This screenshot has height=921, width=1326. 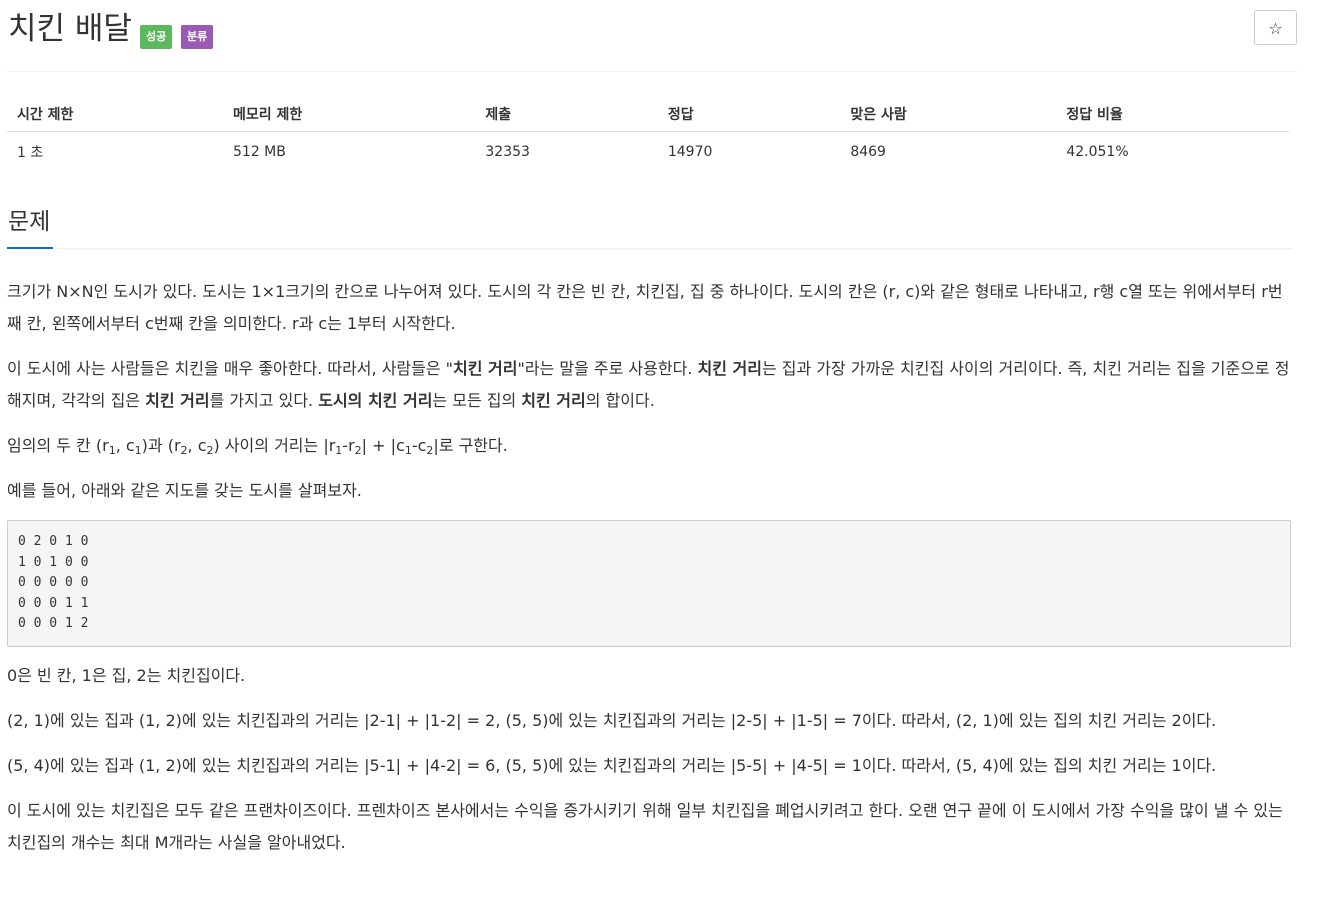 I want to click on text-span: | + |c, so click(x=383, y=445).